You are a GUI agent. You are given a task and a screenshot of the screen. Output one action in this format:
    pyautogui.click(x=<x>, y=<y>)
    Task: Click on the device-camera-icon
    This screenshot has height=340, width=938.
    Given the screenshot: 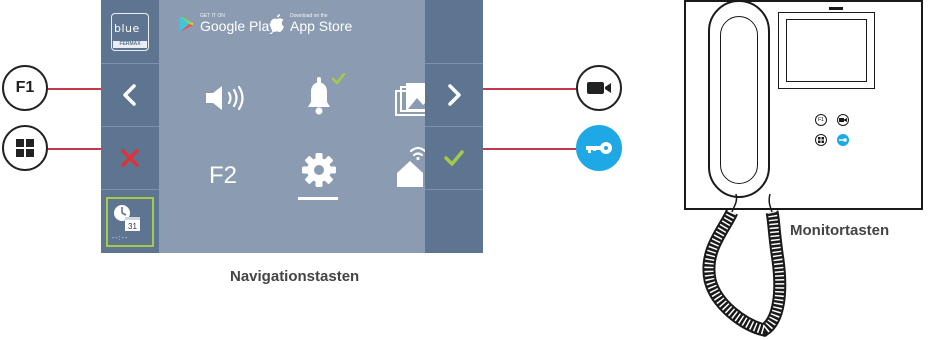 What is the action you would take?
    pyautogui.click(x=843, y=120)
    